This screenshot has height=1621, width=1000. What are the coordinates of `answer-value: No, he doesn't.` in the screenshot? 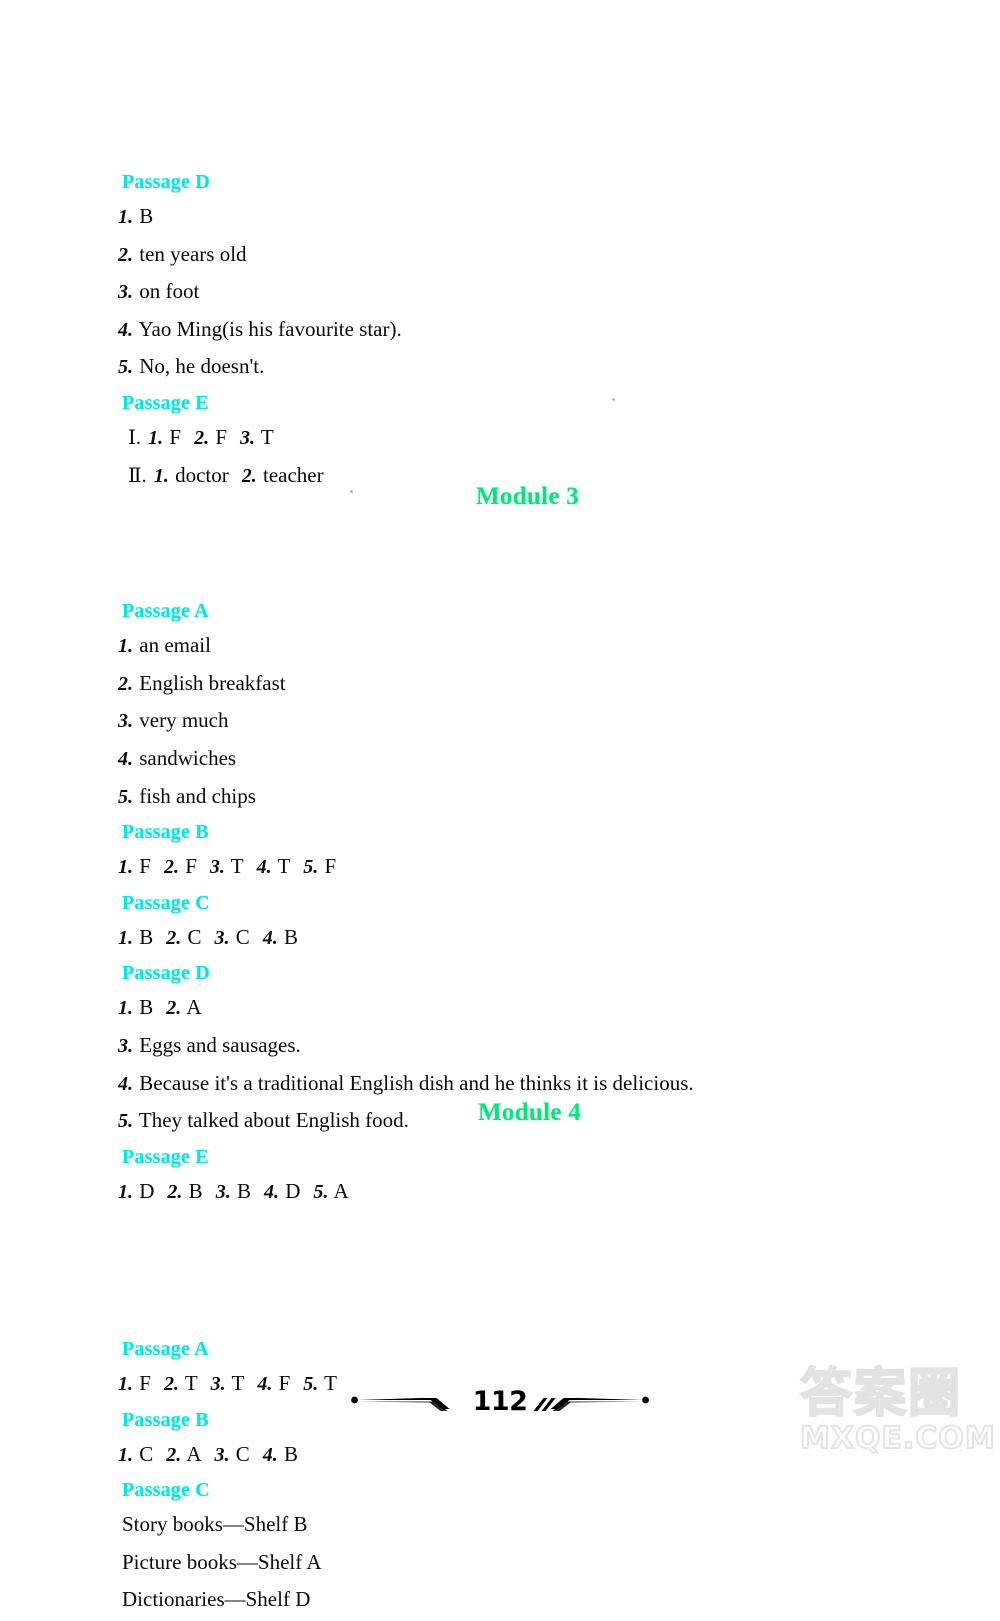 It's located at (202, 366).